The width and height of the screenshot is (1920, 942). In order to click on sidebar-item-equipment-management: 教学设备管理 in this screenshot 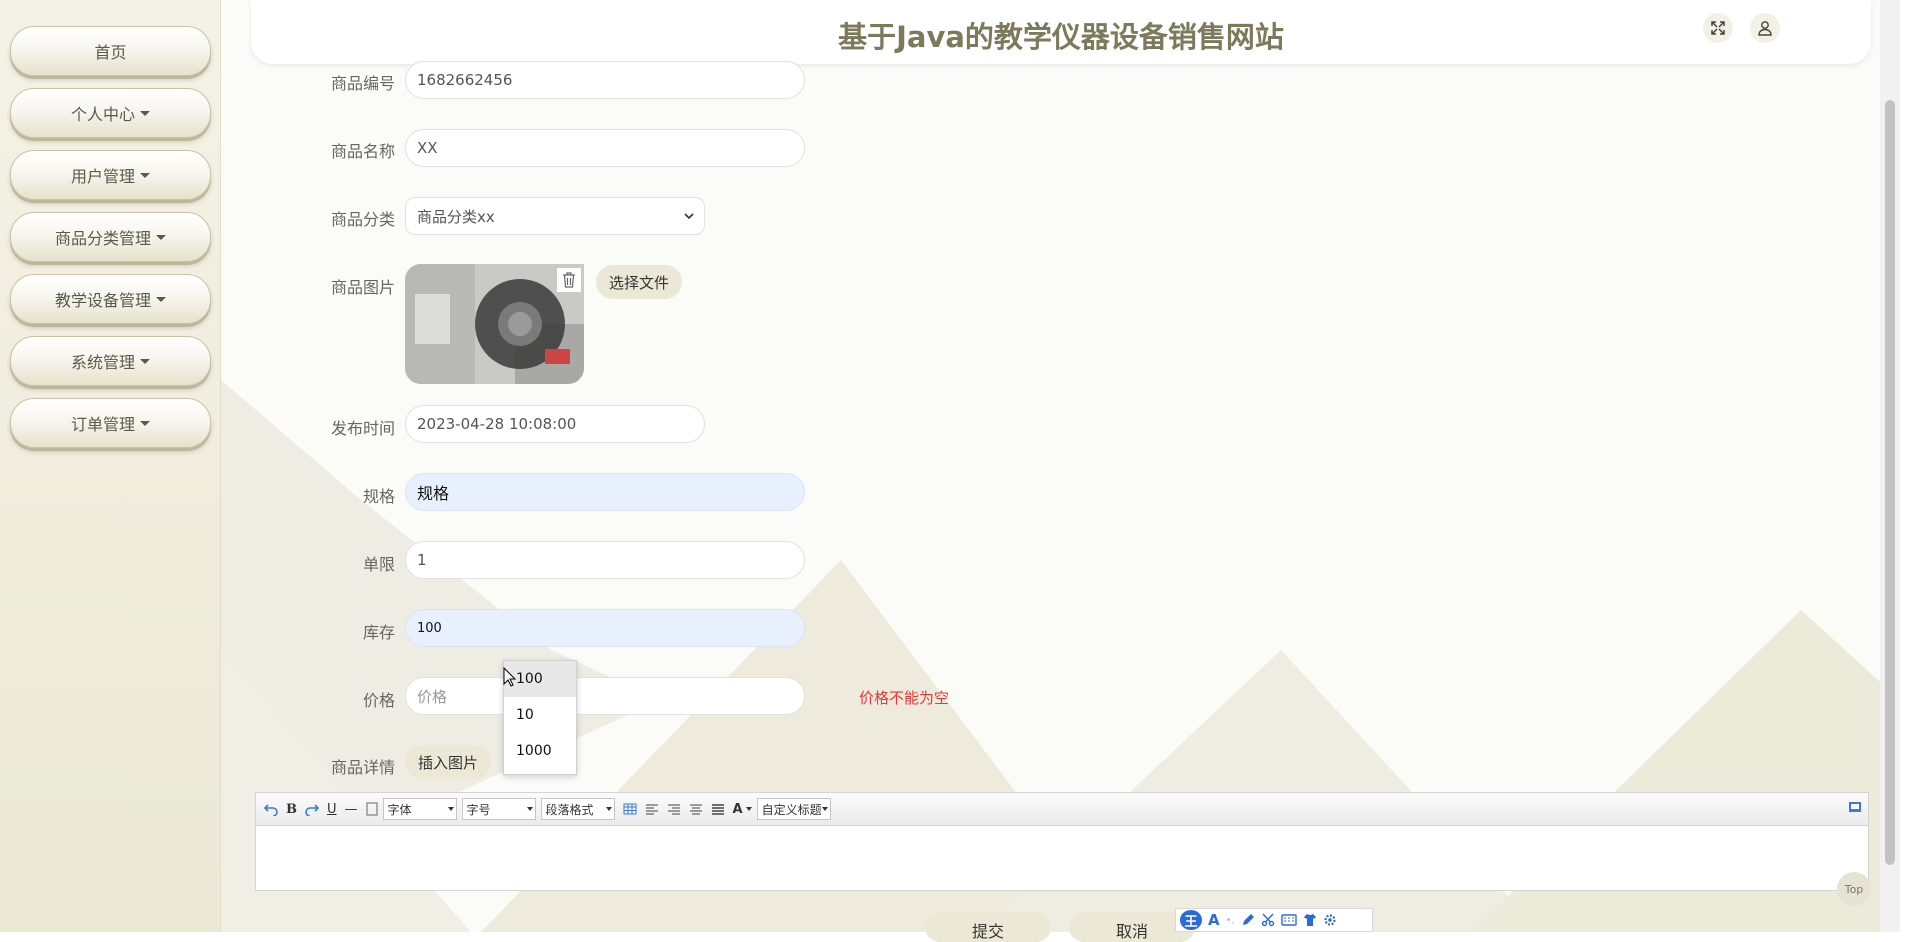, I will do `click(110, 299)`.